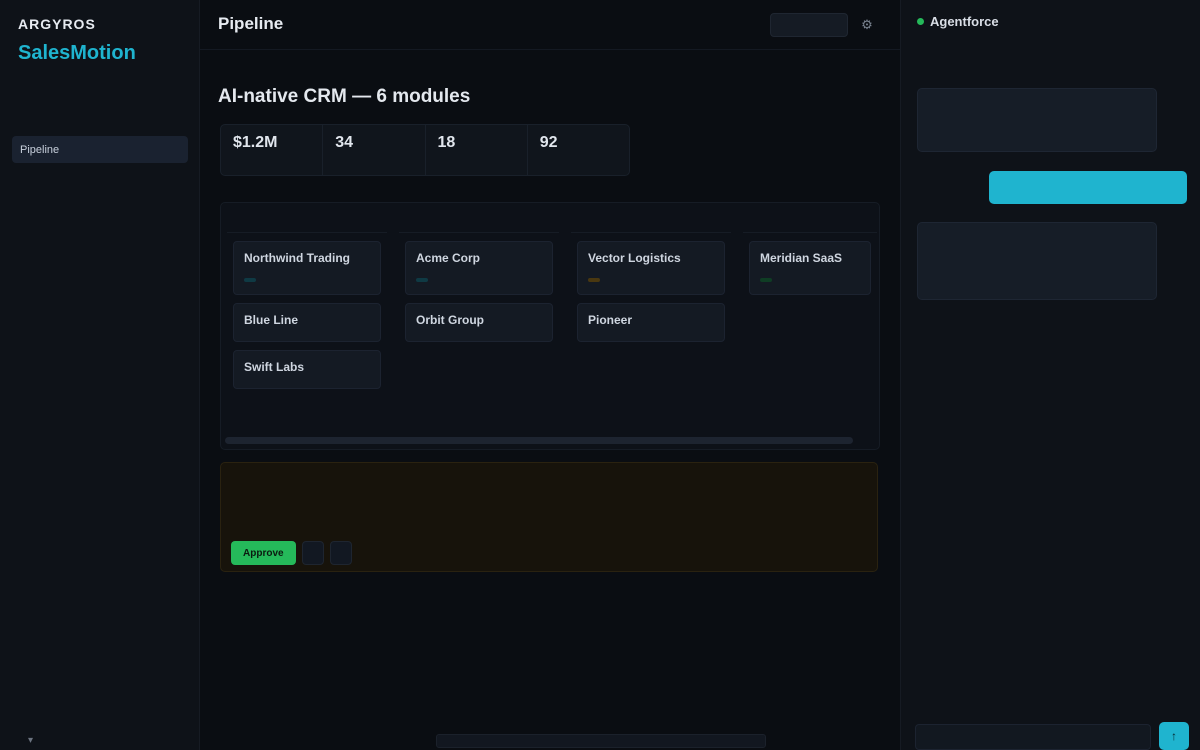 This screenshot has height=750, width=1200. What do you see at coordinates (25, 740) in the screenshot?
I see `sidebar-footer: ▾` at bounding box center [25, 740].